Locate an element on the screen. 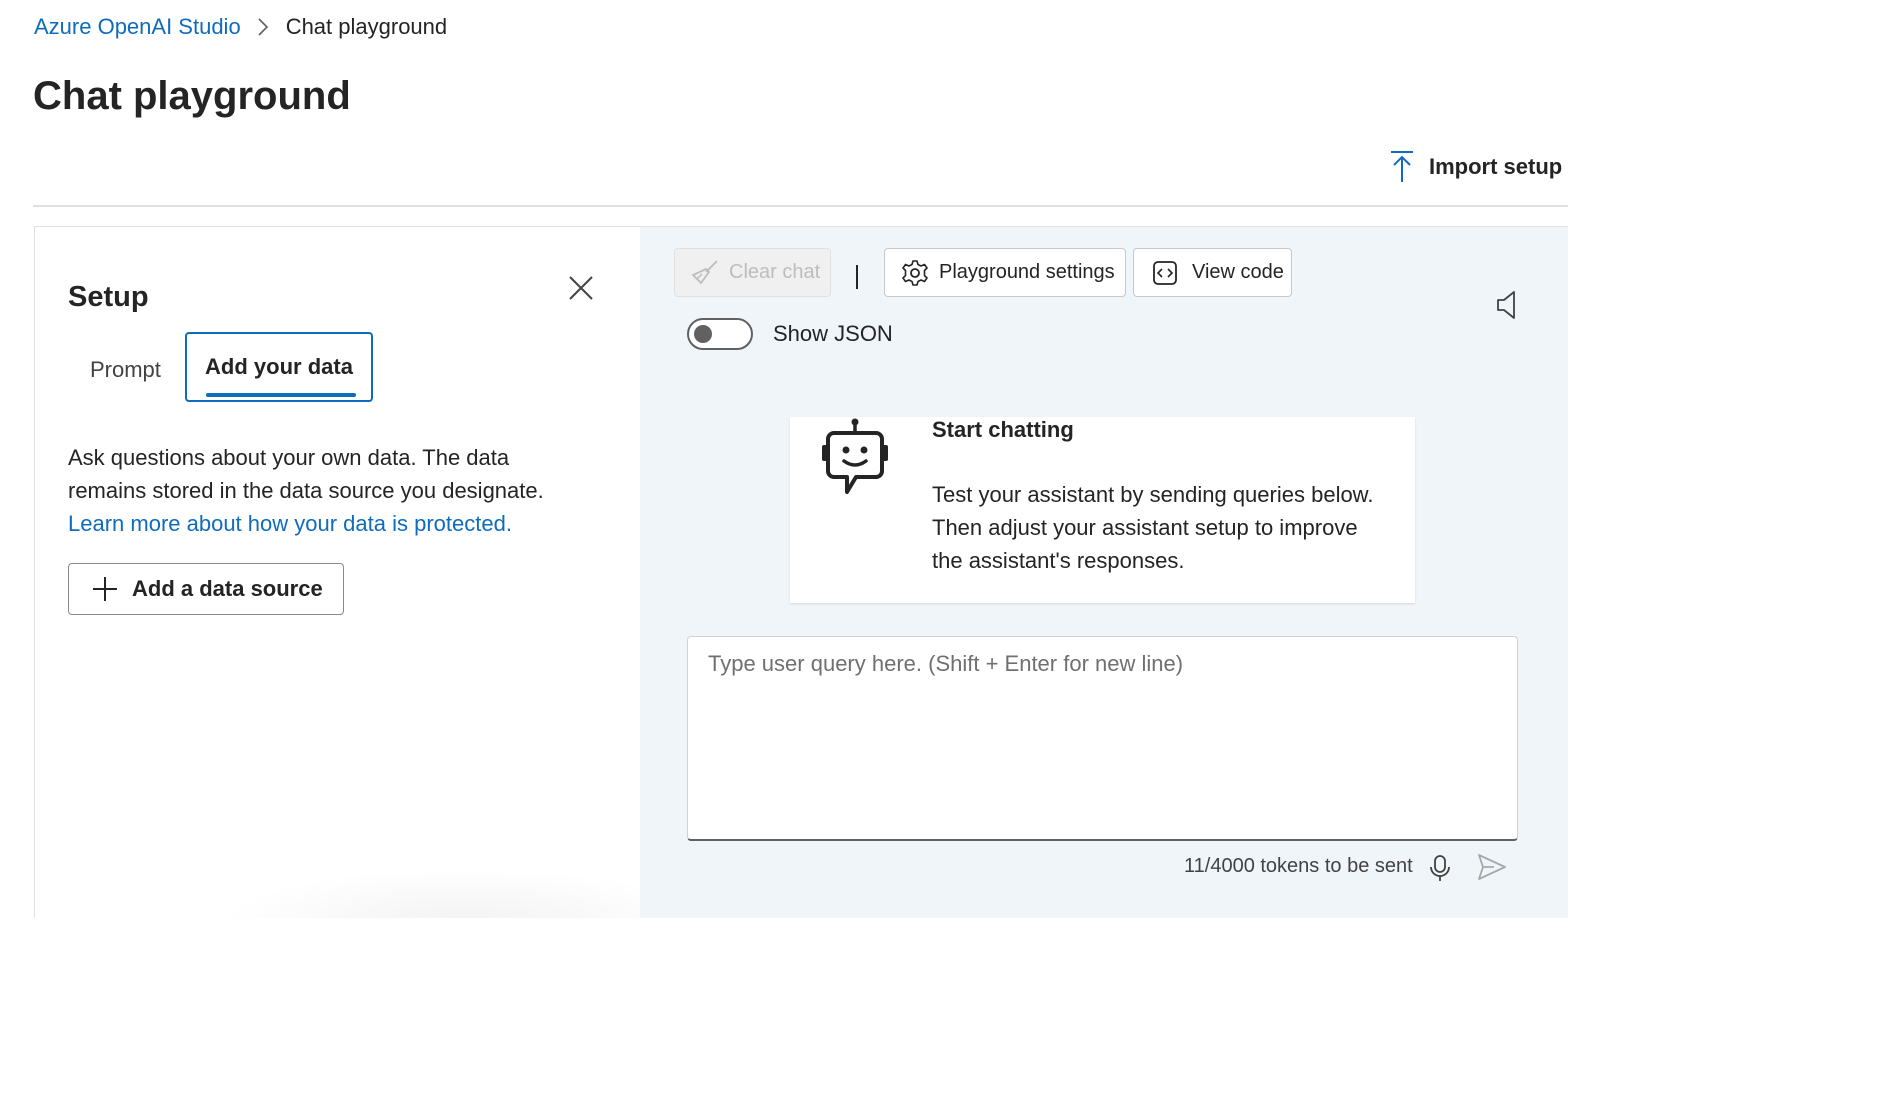 This screenshot has width=1896, height=1110. plus-icon is located at coordinates (105, 589).